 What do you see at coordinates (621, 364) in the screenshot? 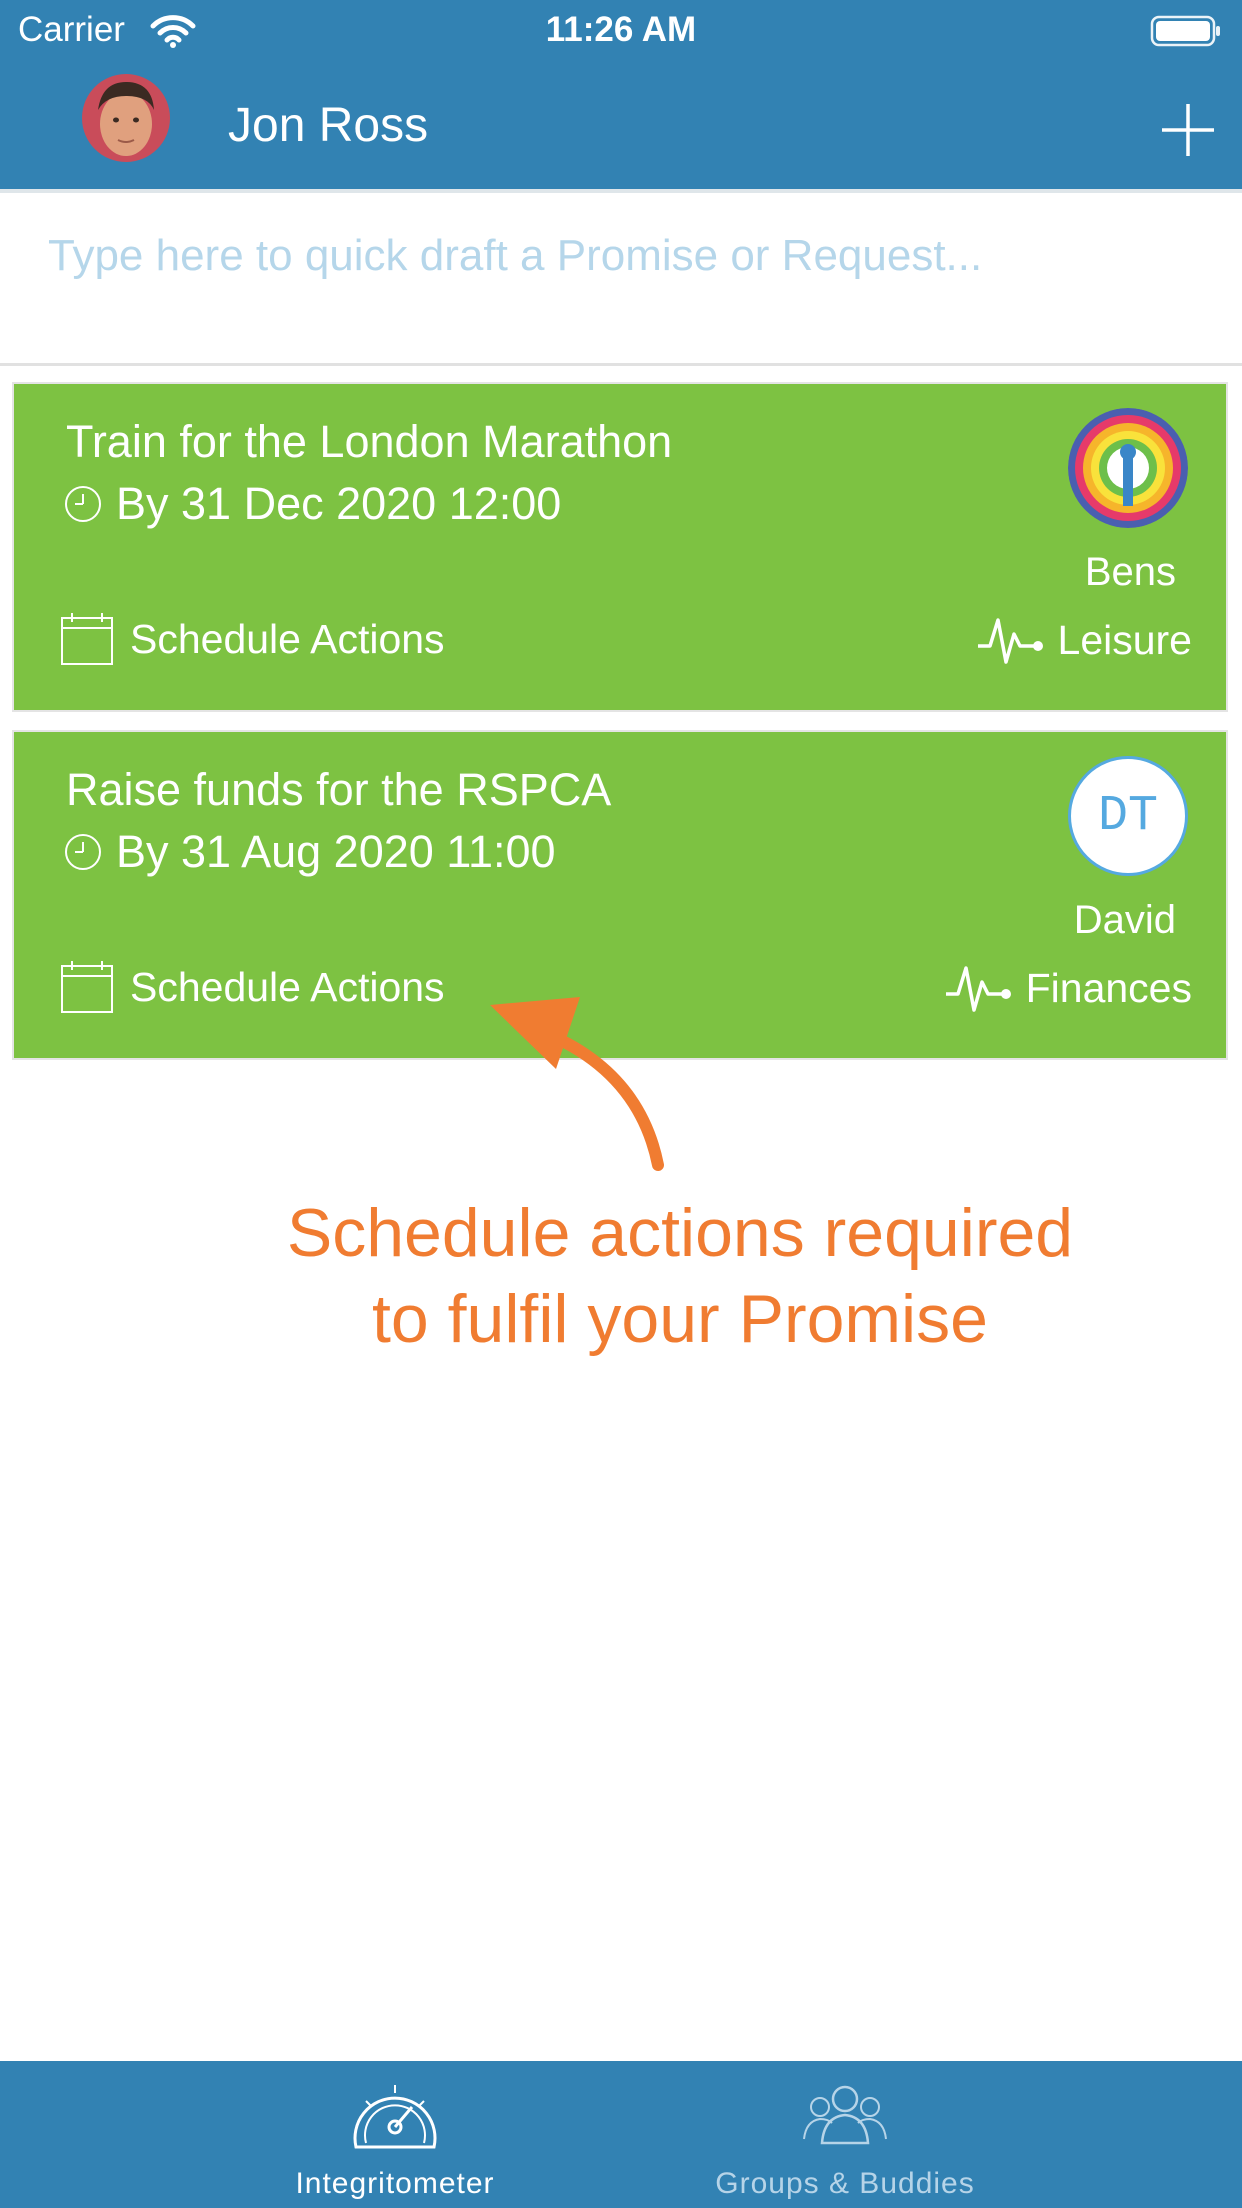
I see `draft-divider` at bounding box center [621, 364].